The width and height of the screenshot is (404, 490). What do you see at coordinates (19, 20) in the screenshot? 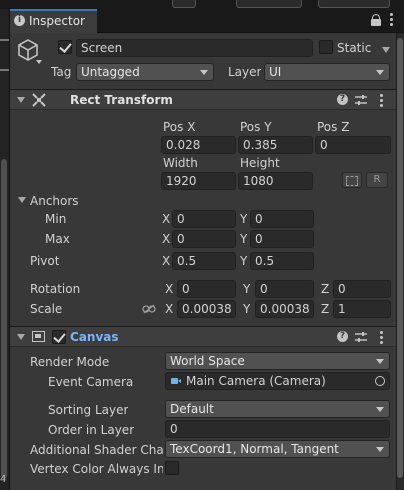
I see `info-icon: i` at bounding box center [19, 20].